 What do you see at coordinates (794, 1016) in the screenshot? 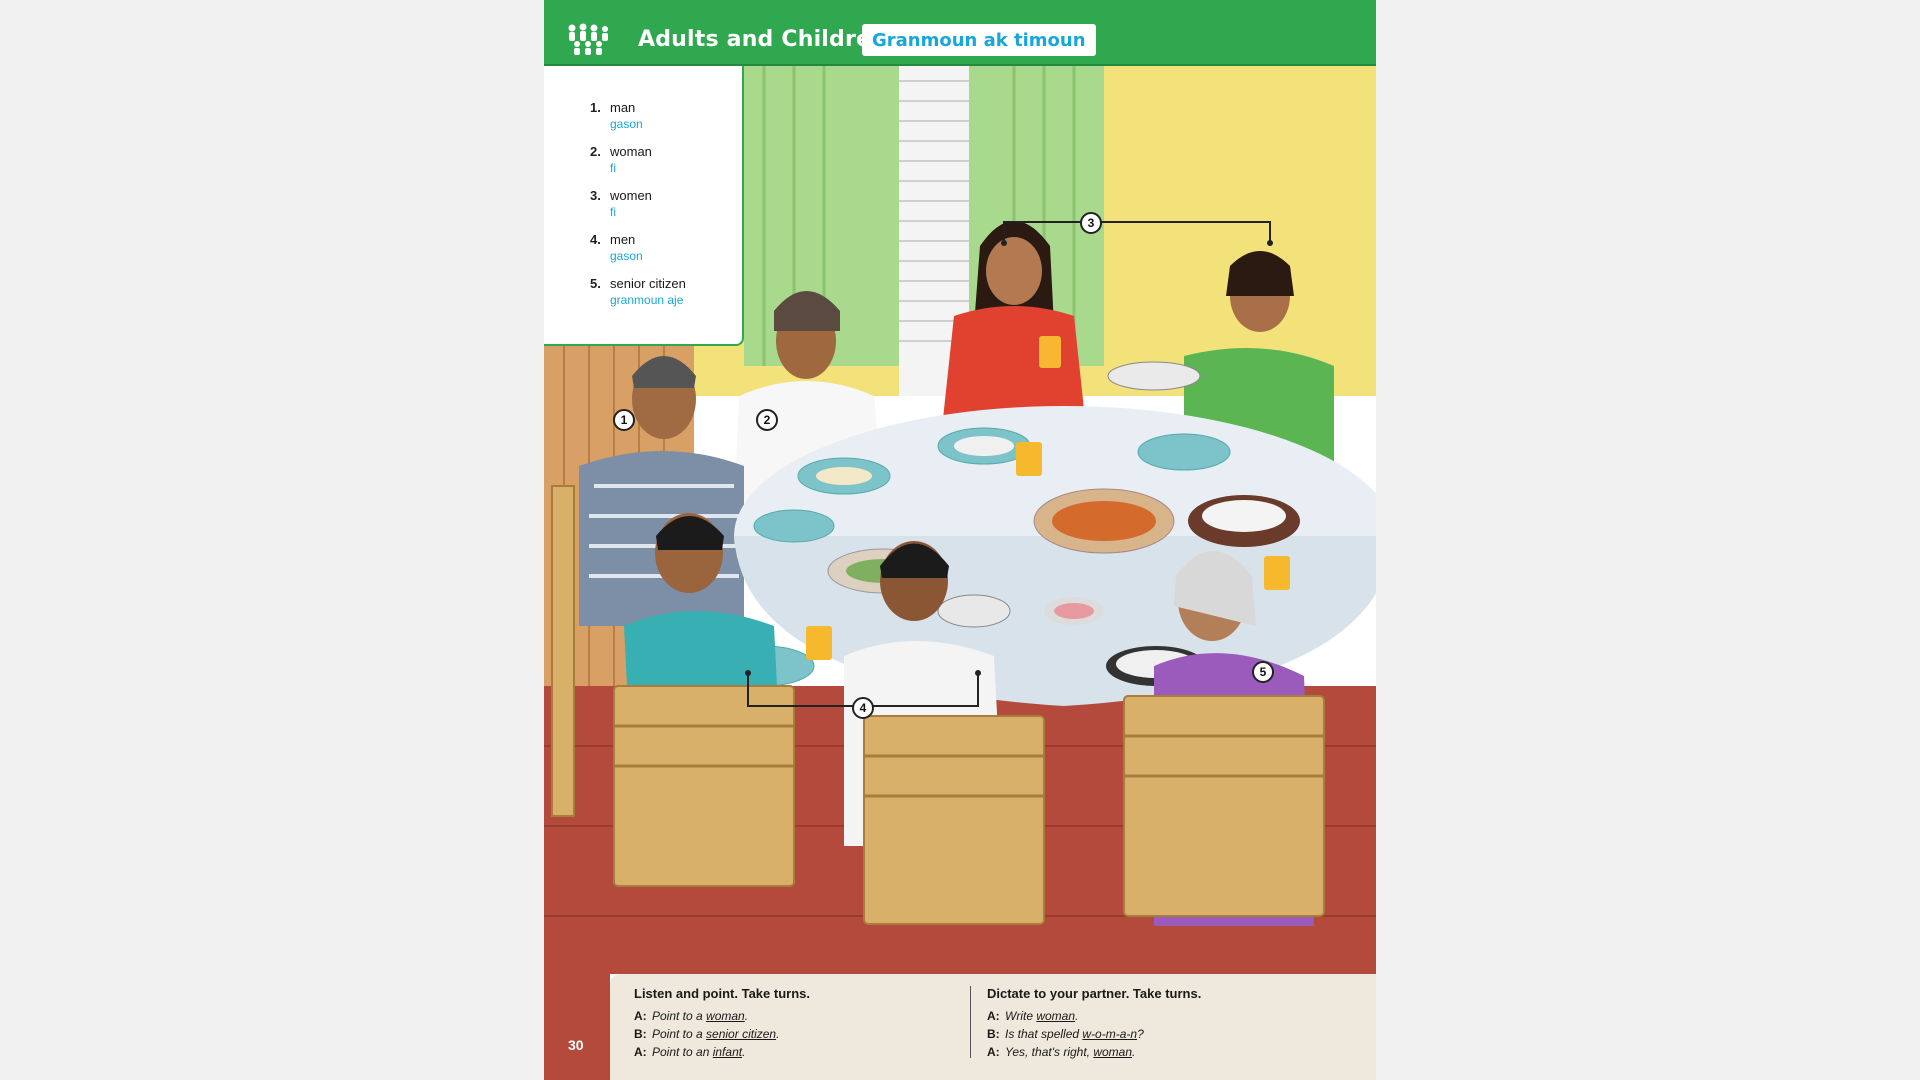
I see `dialogue-line: A: Point to a woman.` at bounding box center [794, 1016].